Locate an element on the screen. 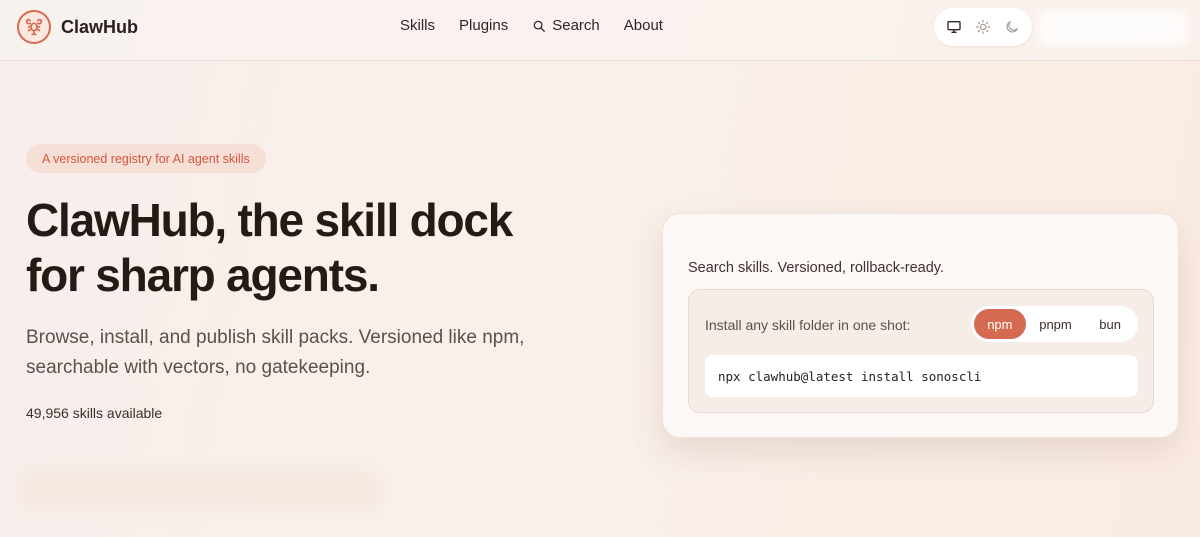 Image resolution: width=1200 pixels, height=537 pixels. hero-title-line-2: for sharp agents. is located at coordinates (203, 275).